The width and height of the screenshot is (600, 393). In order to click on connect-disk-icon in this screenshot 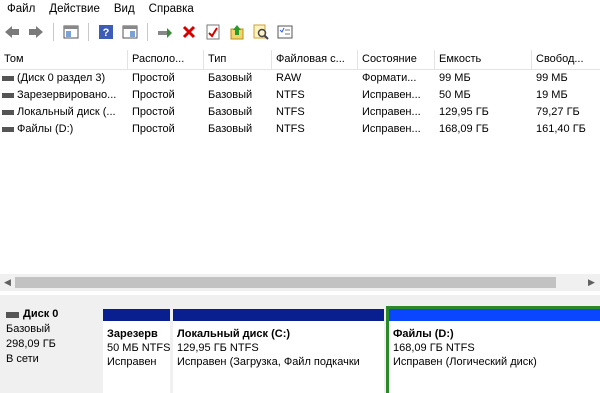, I will do `click(165, 33)`.